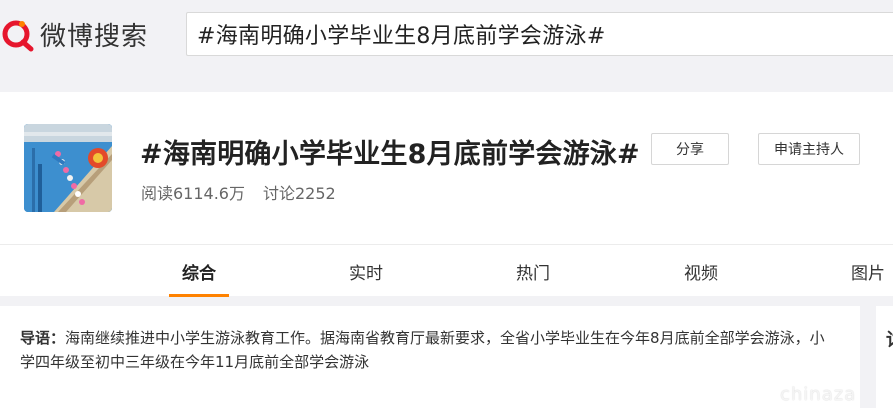  What do you see at coordinates (809, 149) in the screenshot?
I see `apply-host-button: 申请主持人` at bounding box center [809, 149].